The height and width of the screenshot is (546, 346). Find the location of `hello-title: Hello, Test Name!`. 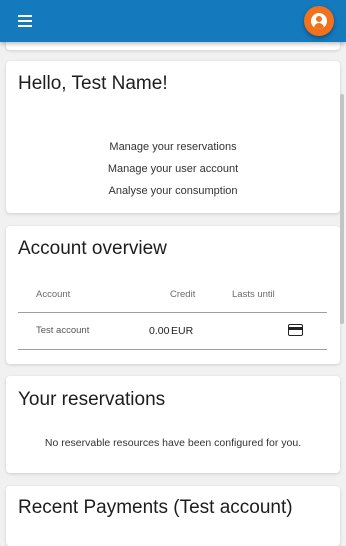

hello-title: Hello, Test Name! is located at coordinates (93, 83).